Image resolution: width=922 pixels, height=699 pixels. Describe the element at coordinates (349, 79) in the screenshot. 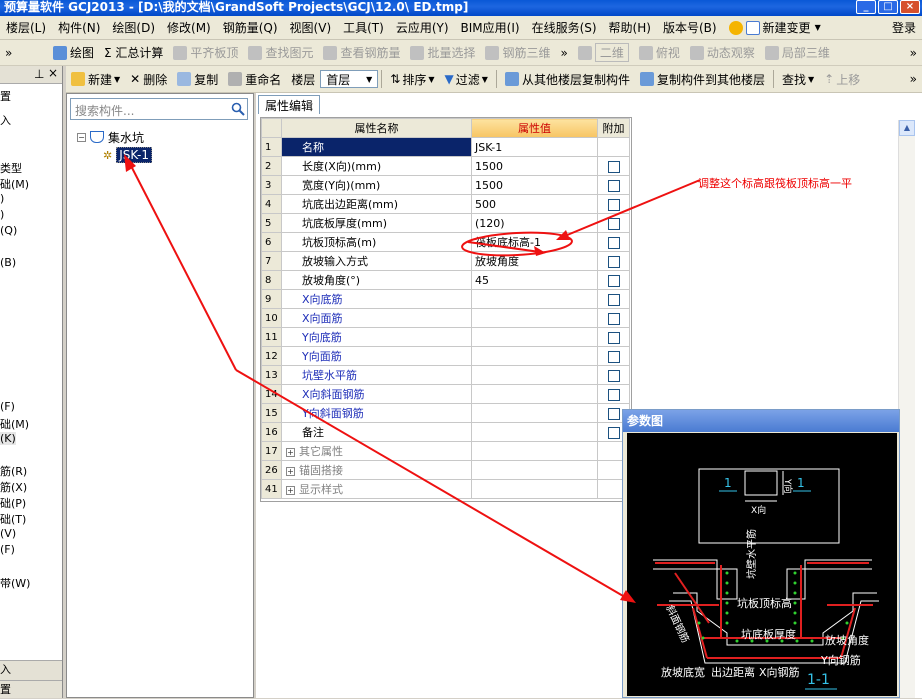

I see `floor-select: 首层 ▼` at that location.